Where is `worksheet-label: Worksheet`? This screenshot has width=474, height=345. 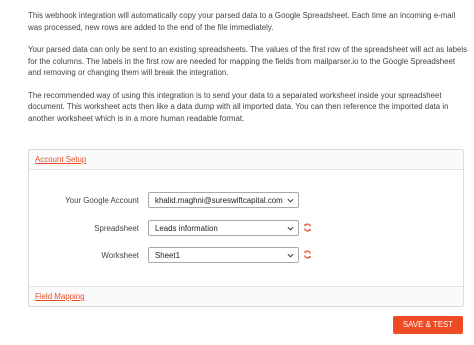 worksheet-label: Worksheet is located at coordinates (120, 255).